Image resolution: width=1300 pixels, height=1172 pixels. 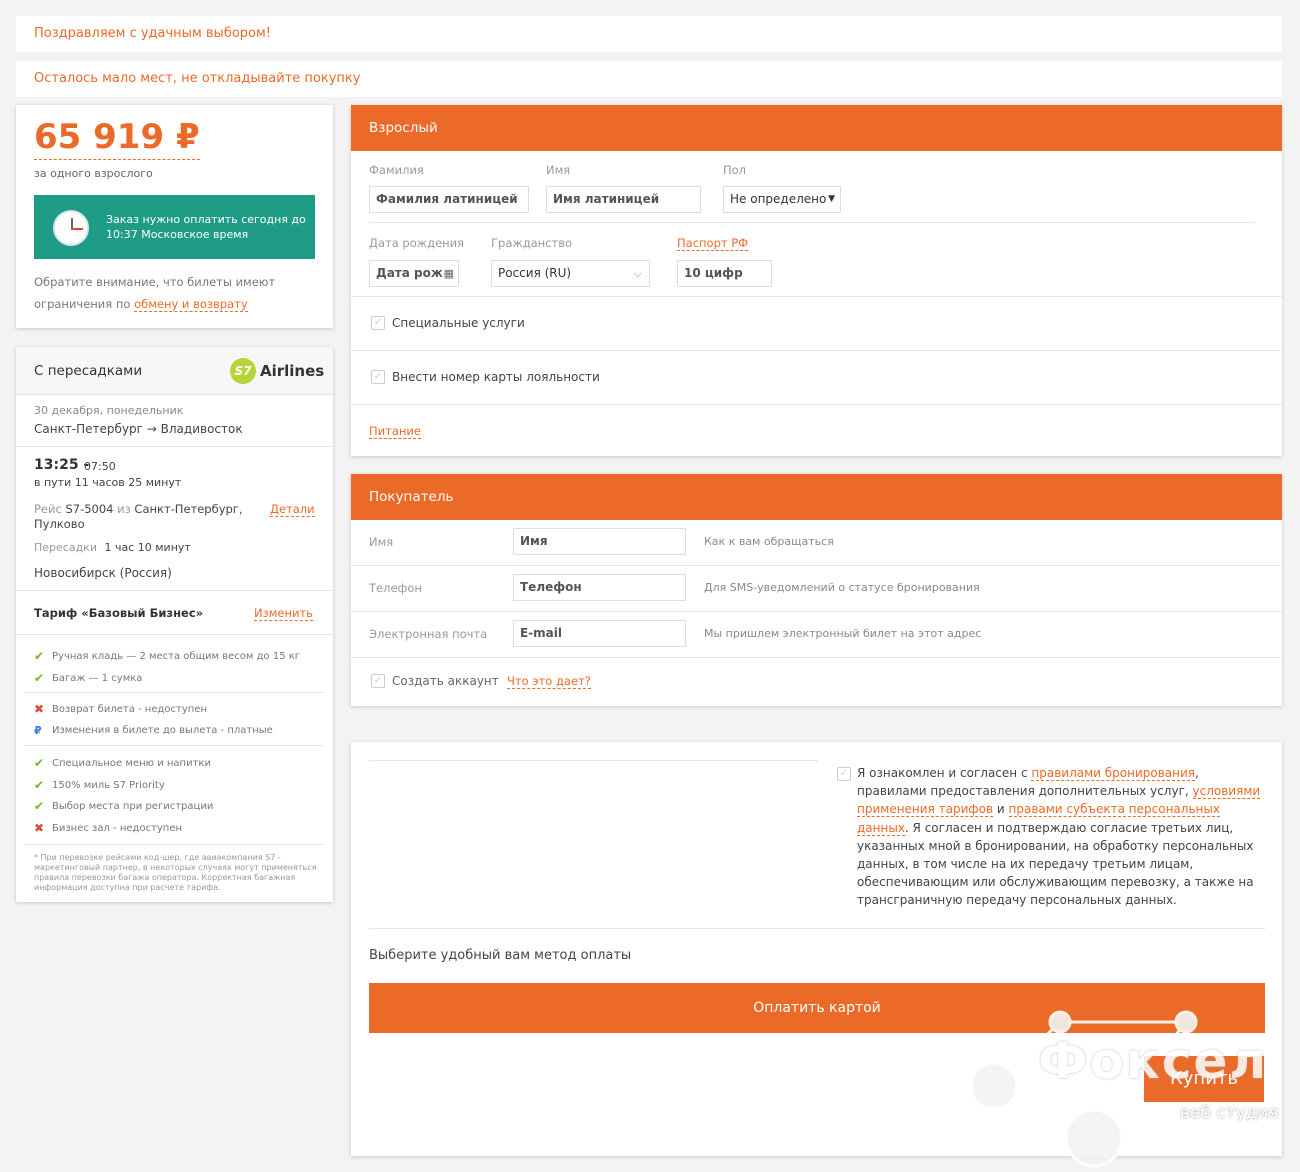 What do you see at coordinates (138, 429) in the screenshot?
I see `flight-route: Санкт-Петербург → Владивосток` at bounding box center [138, 429].